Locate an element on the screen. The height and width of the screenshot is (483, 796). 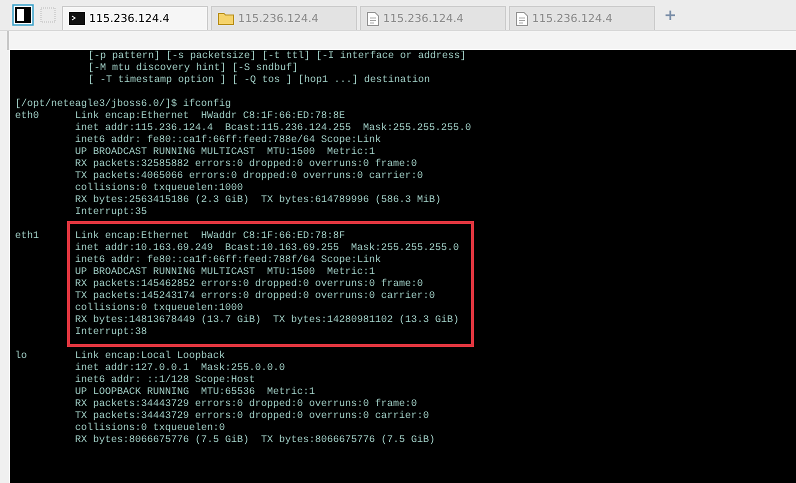
terminal-line: RX bytes:14813678449 (13.7 GiB) TX bytes:14280981102 (13.3 GiB) is located at coordinates (267, 321).